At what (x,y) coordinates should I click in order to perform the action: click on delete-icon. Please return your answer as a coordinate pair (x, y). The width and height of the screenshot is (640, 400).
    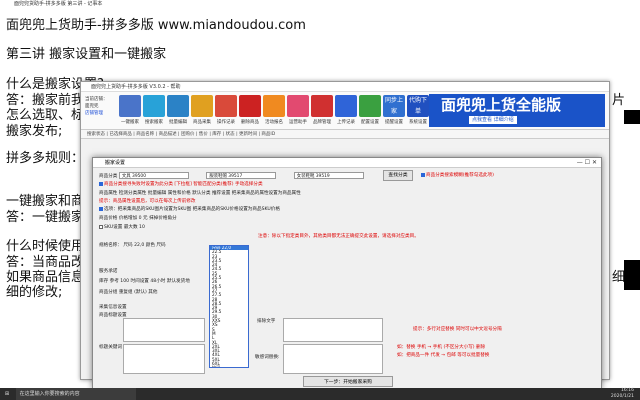
    Looking at the image, I should click on (250, 106).